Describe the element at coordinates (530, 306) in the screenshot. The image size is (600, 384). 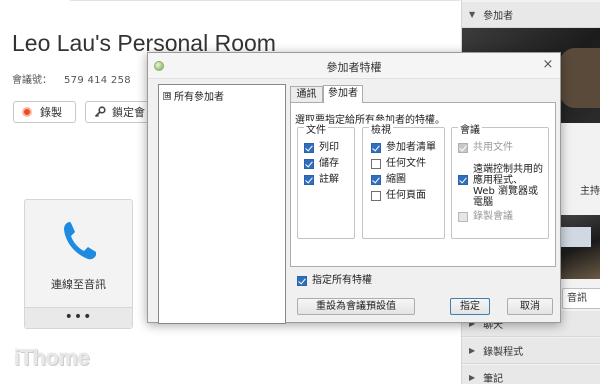
I see `cancel-button: 取消` at that location.